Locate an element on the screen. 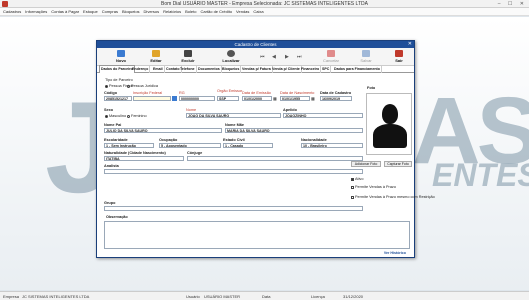 The image size is (529, 300). menu-item: Vendas is located at coordinates (242, 11).